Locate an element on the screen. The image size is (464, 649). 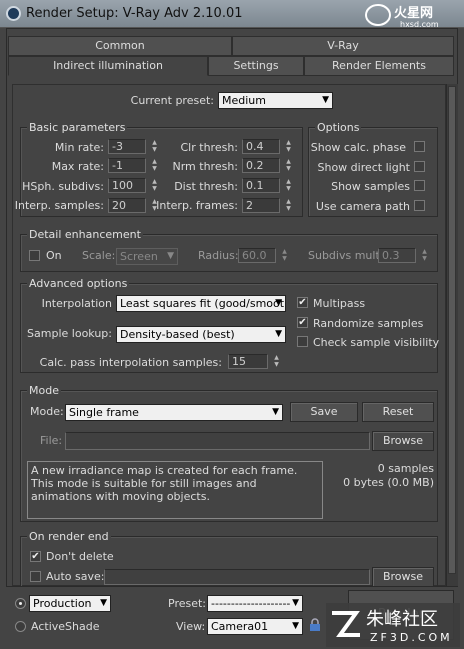
scrollbar-thumb is located at coordinates (452, 330).